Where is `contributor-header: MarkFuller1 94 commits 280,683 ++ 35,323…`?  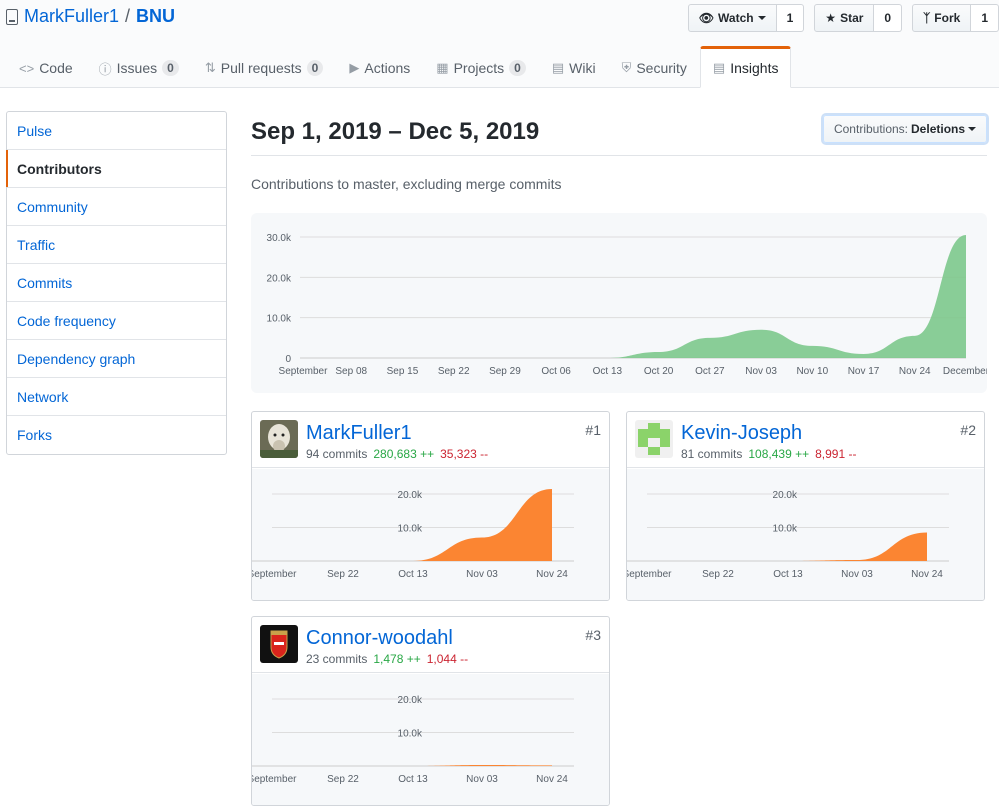
contributor-header: MarkFuller1 94 commits 280,683 ++ 35,323… is located at coordinates (430, 440).